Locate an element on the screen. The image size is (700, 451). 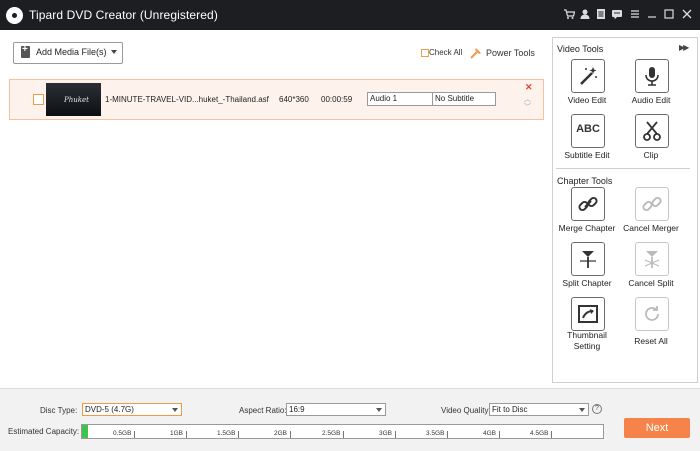
file-resolution: 640*360 is located at coordinates (294, 99).